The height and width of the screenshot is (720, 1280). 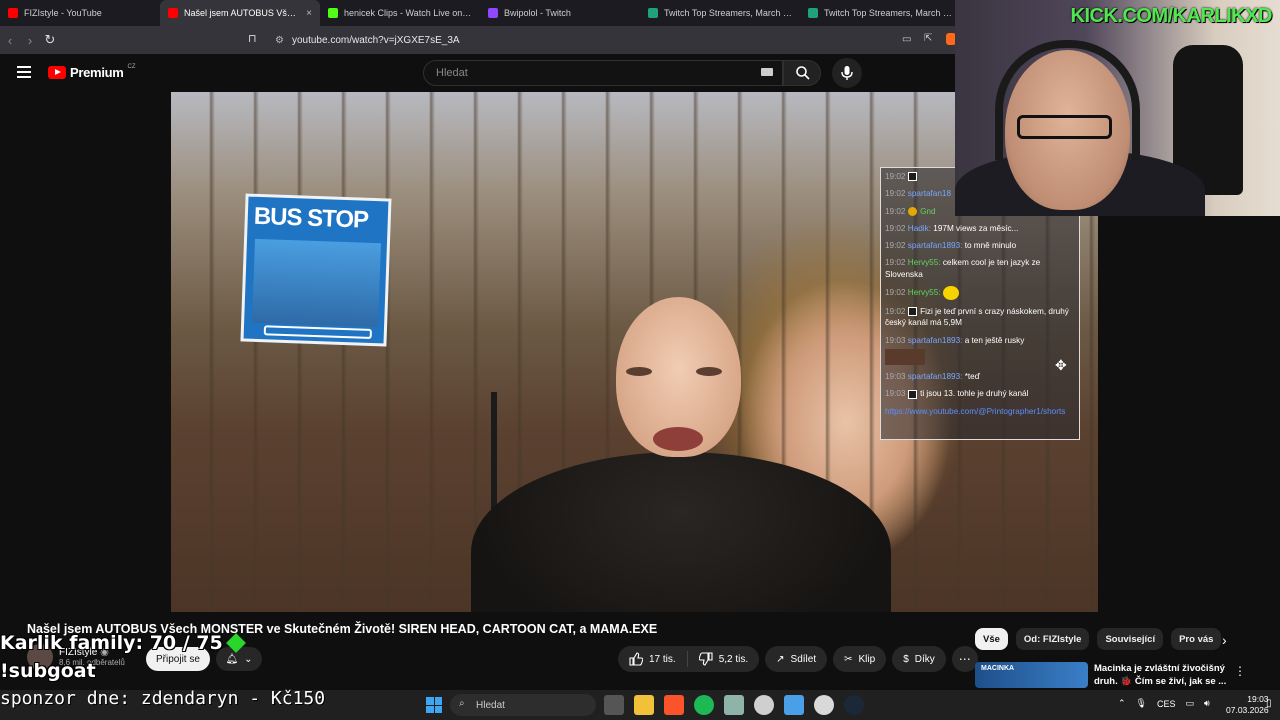 I want to click on more-actions-button: ⋯, so click(x=964, y=659).